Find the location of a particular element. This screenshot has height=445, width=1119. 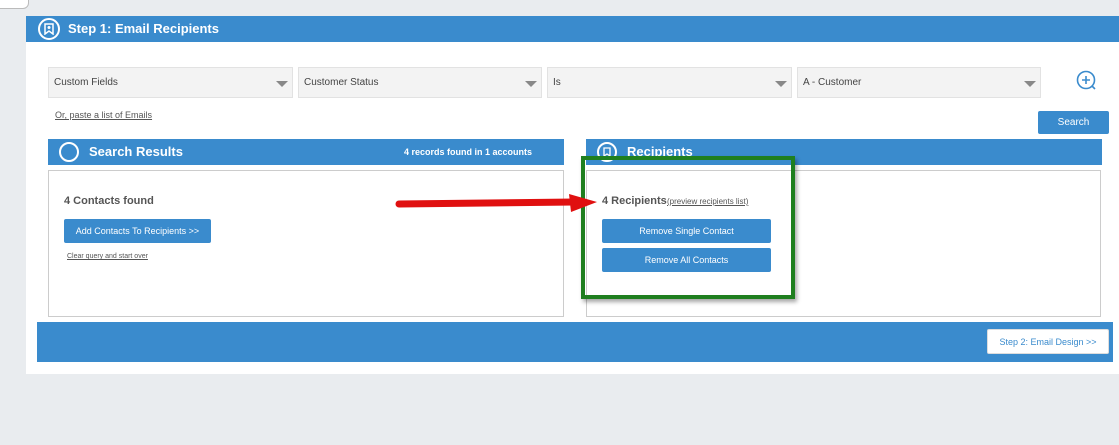

add-contacts-button: Add Contacts To Recipients >> is located at coordinates (137, 231).